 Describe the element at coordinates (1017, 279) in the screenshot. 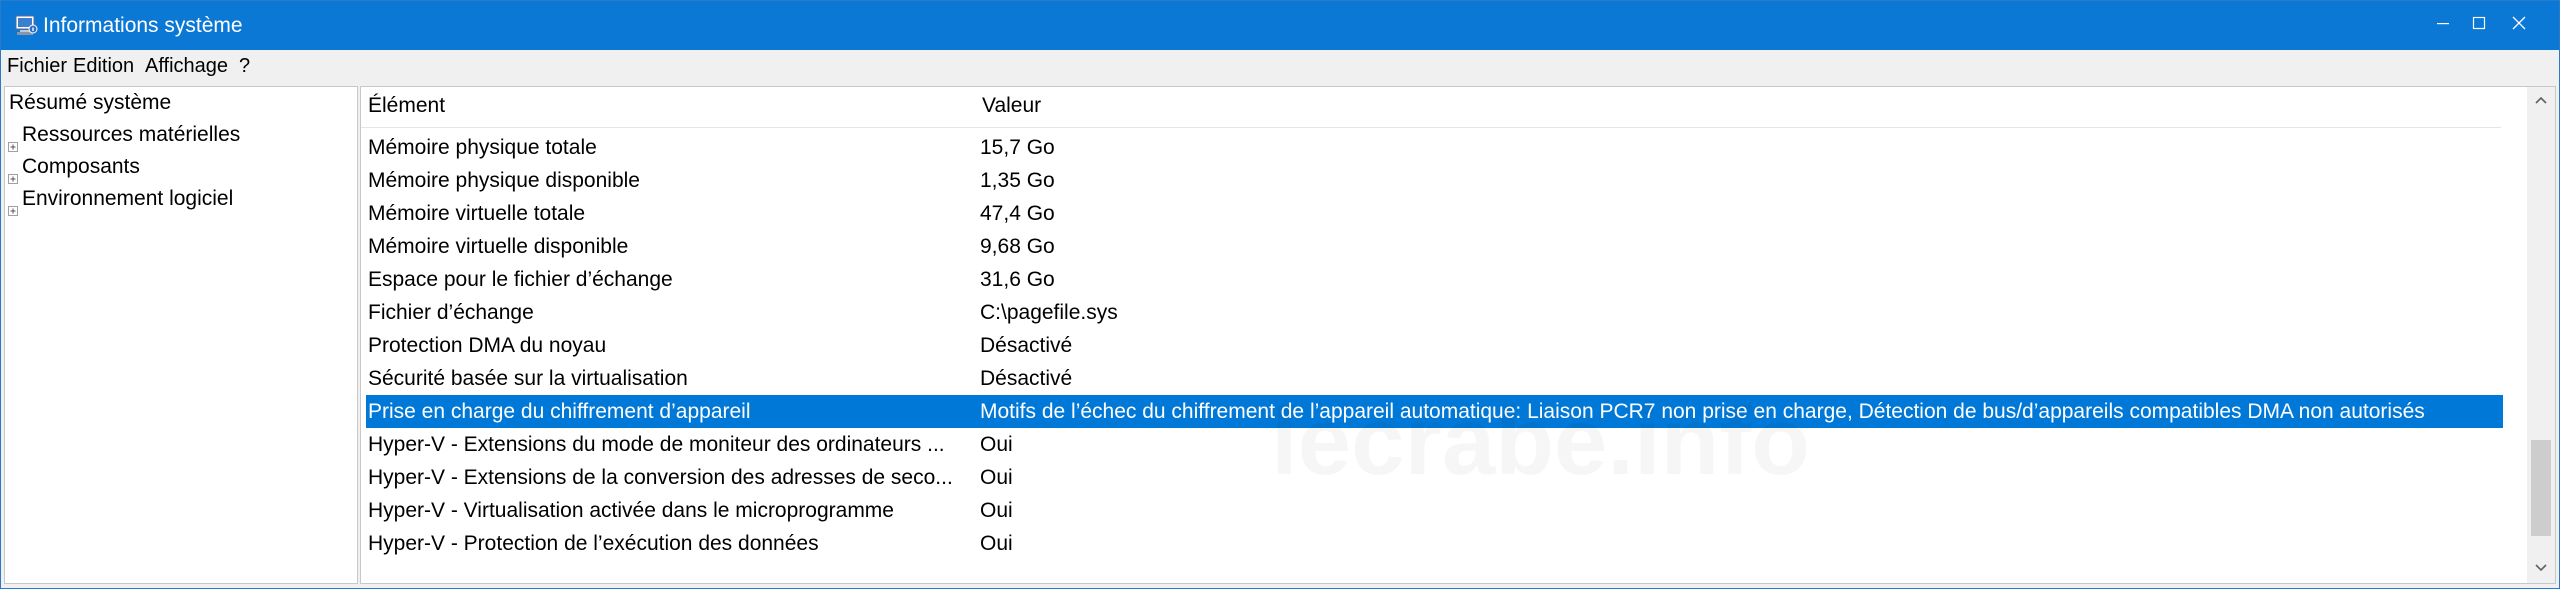

I see `row-value-cell: 31,6 Go` at that location.